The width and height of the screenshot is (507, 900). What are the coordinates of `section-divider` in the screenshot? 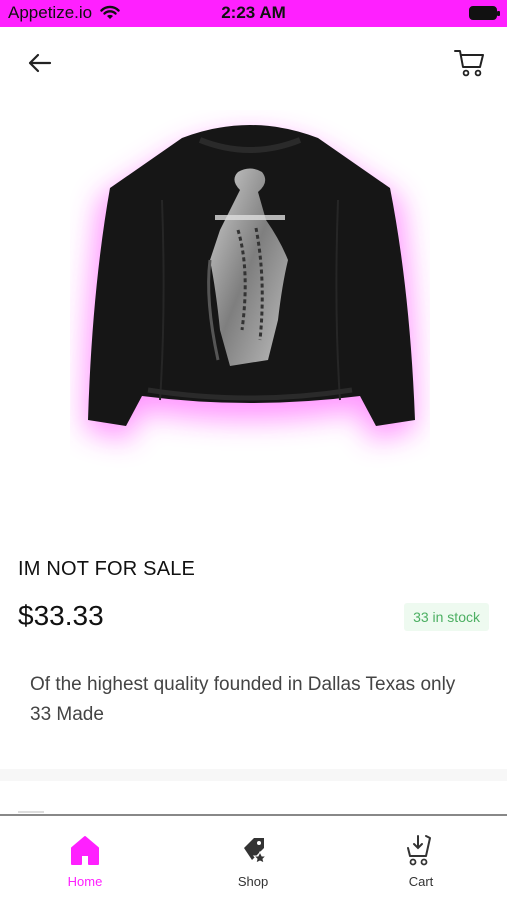 It's located at (253, 775).